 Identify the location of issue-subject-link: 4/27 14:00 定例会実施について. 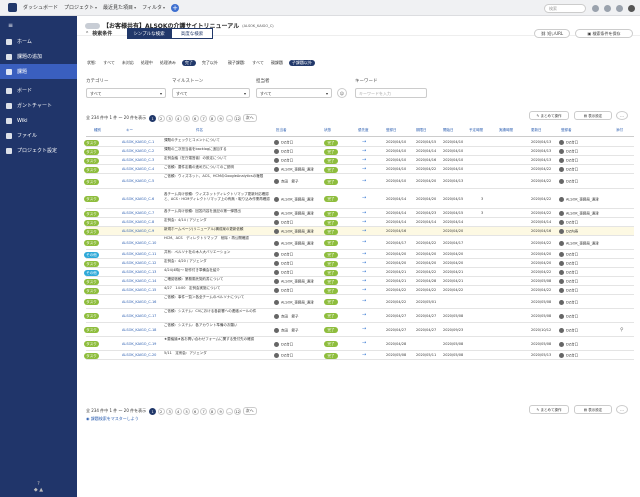
(219, 288).